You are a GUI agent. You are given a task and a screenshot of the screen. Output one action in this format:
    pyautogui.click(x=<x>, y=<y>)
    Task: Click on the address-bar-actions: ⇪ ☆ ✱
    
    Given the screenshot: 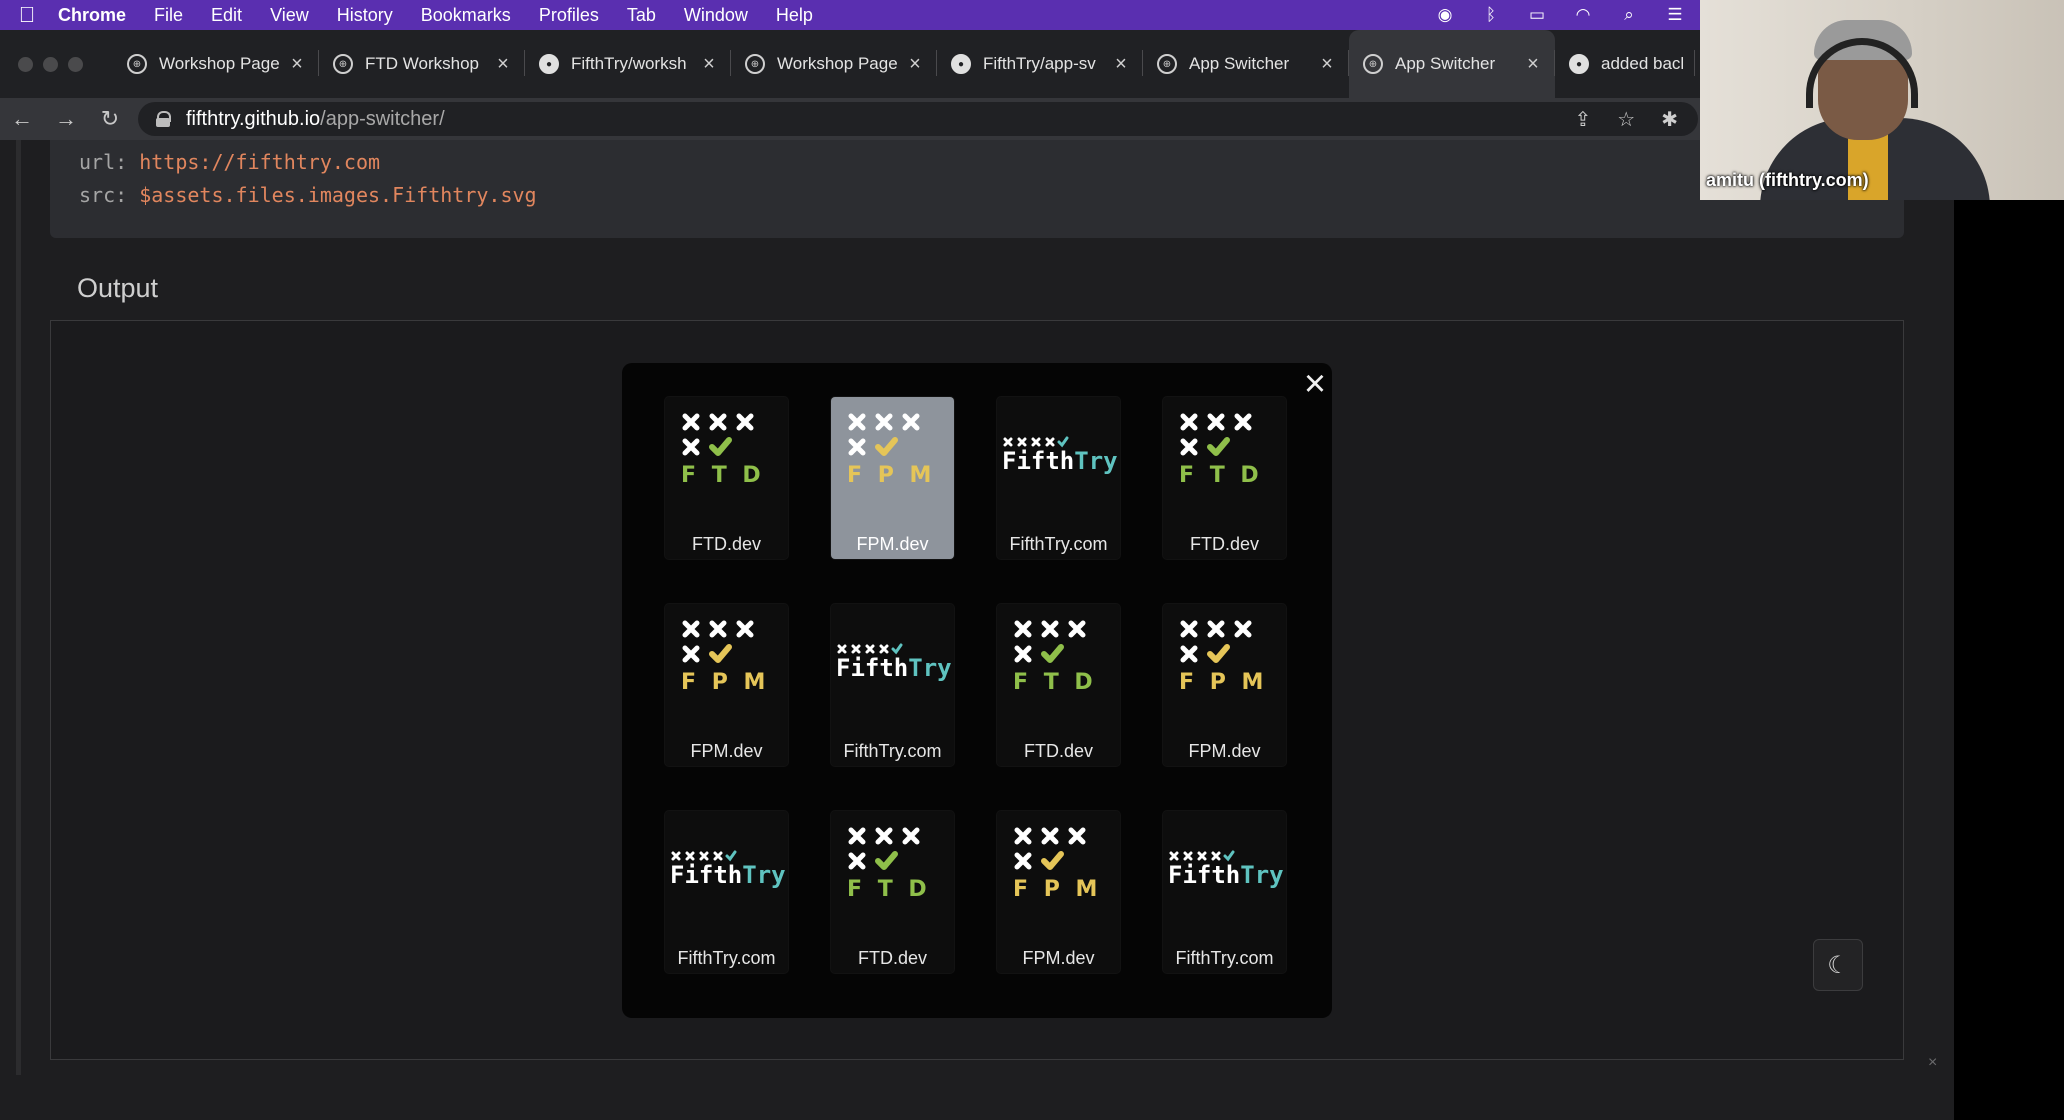 What is the action you would take?
    pyautogui.click(x=1626, y=119)
    